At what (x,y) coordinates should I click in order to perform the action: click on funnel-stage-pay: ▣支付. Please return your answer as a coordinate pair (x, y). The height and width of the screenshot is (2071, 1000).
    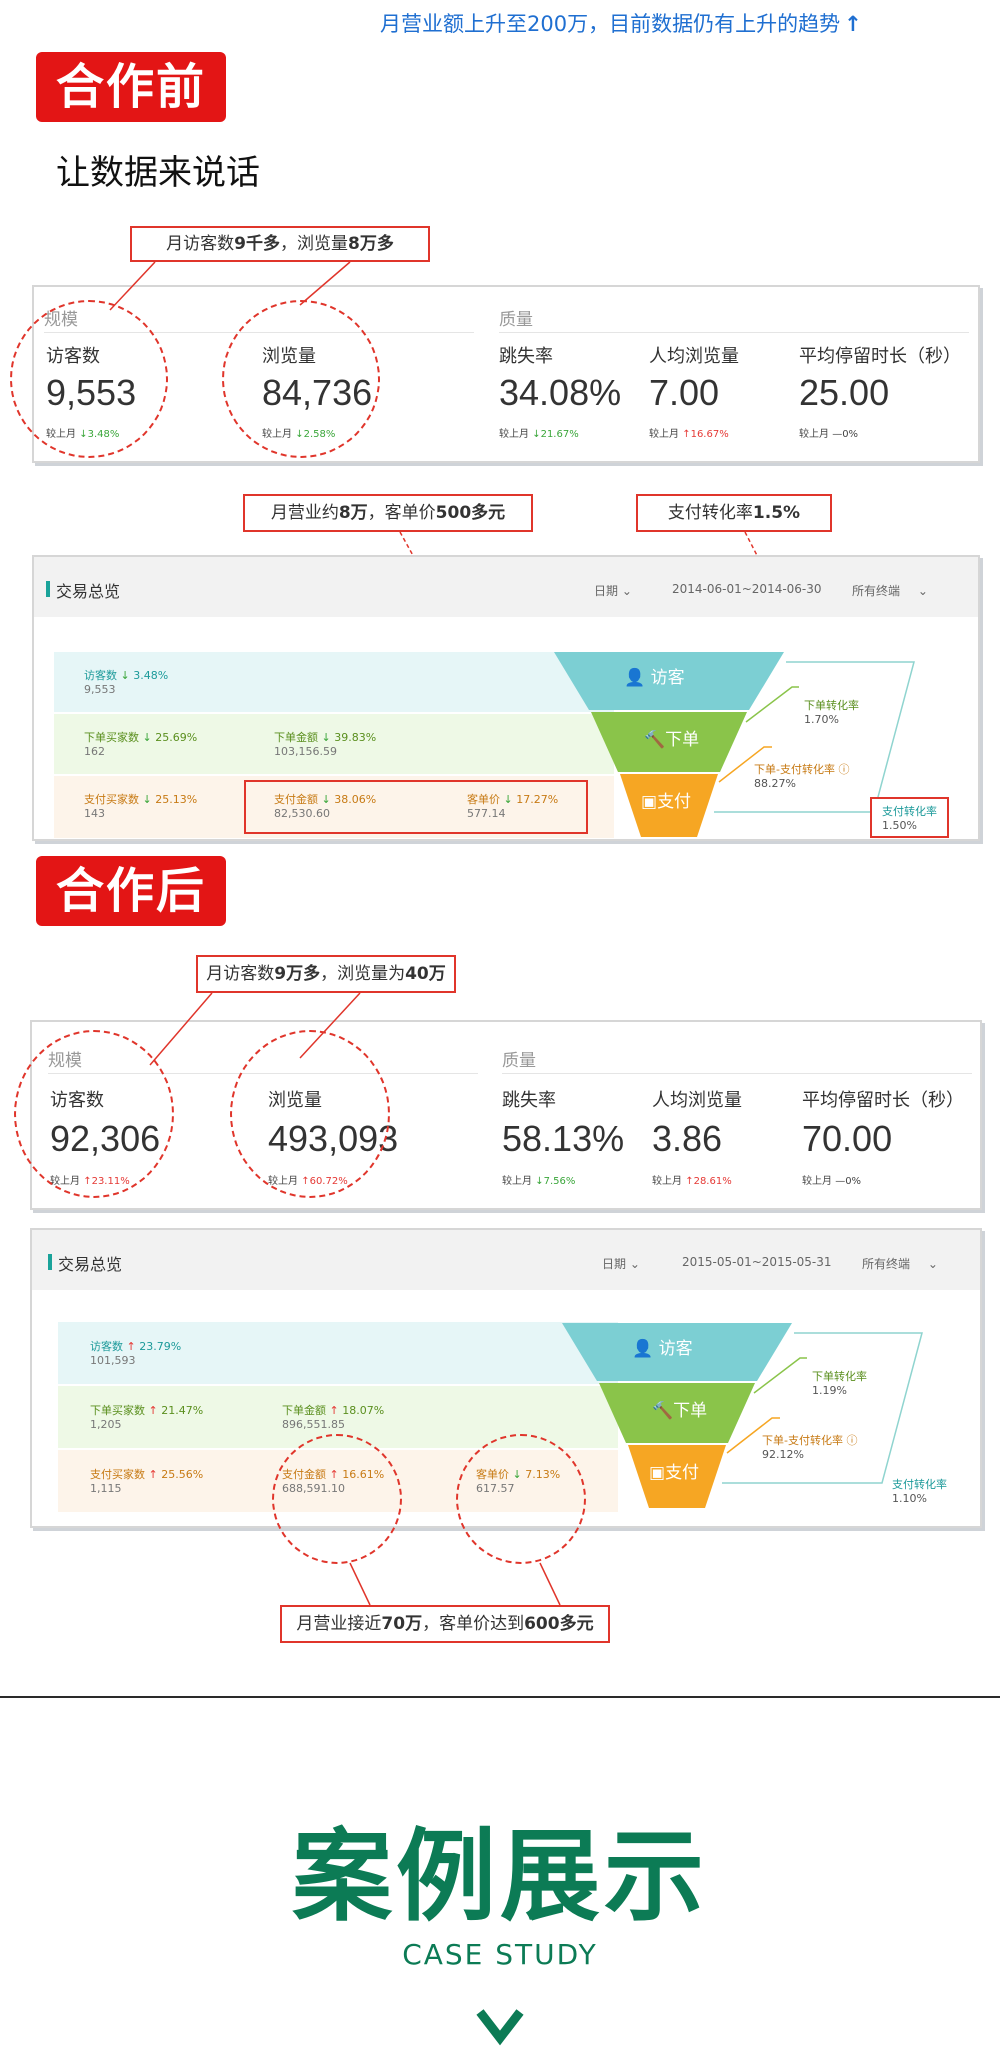
    Looking at the image, I should click on (666, 802).